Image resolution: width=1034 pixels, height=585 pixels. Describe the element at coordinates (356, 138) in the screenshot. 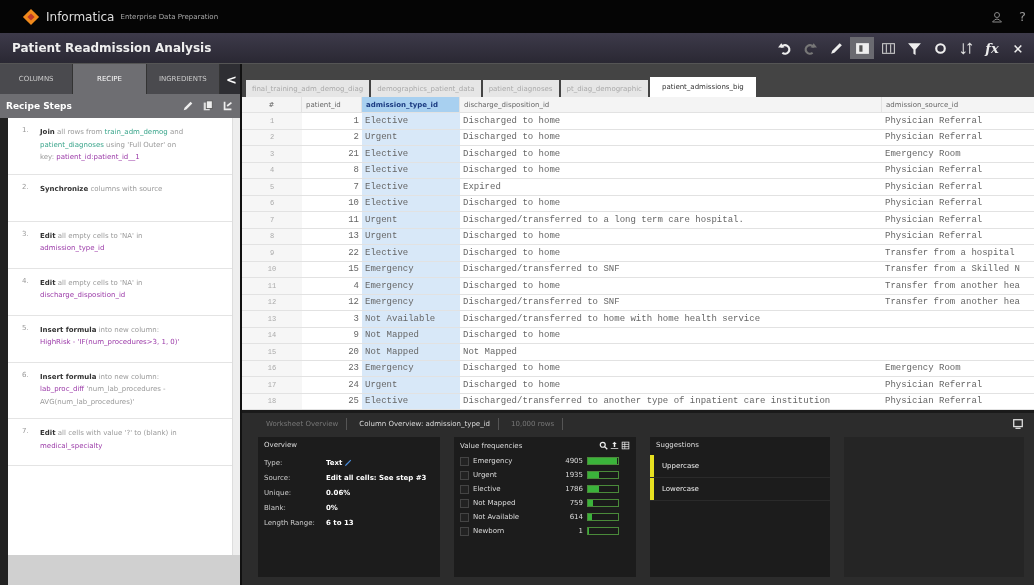

I see `table-cell-text: 2` at that location.